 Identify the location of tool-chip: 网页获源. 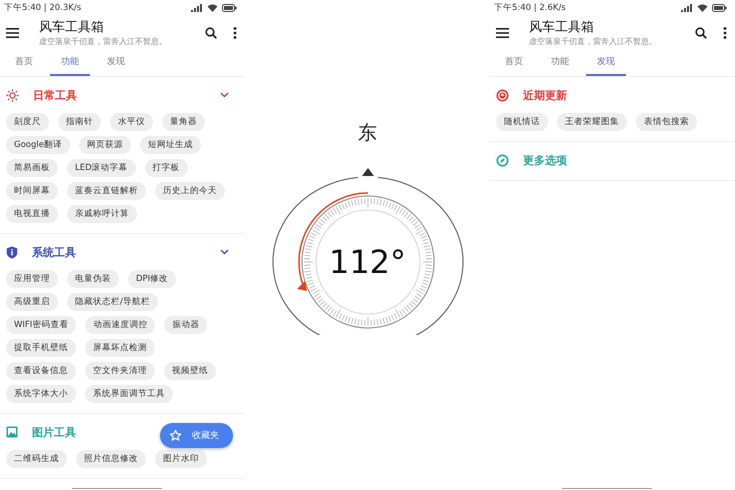
(104, 145).